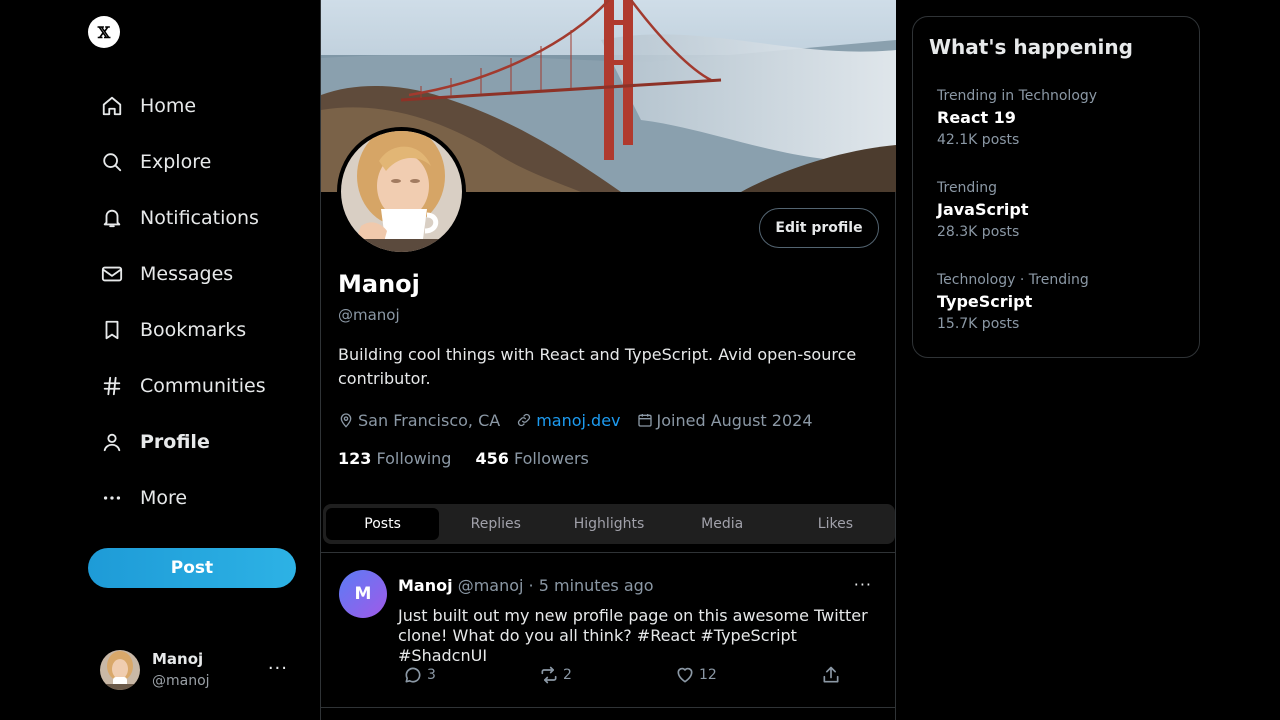  What do you see at coordinates (644, 420) in the screenshot?
I see `calendar-icon` at bounding box center [644, 420].